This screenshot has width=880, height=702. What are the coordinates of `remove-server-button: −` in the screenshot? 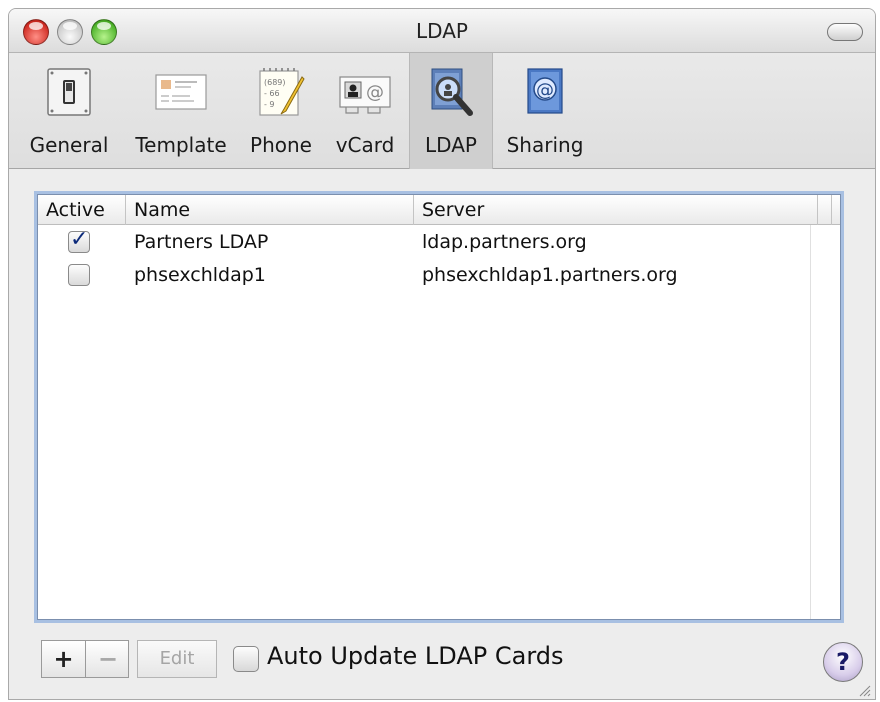 It's located at (108, 659).